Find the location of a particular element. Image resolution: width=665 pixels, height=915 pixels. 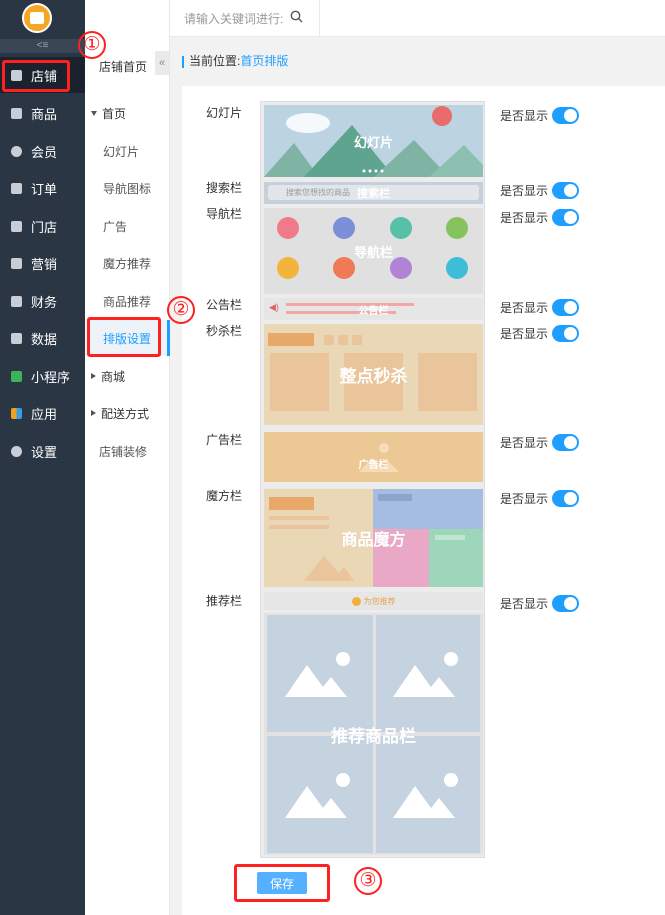

preview-notice: ◀) 公告栏 is located at coordinates (373, 309).